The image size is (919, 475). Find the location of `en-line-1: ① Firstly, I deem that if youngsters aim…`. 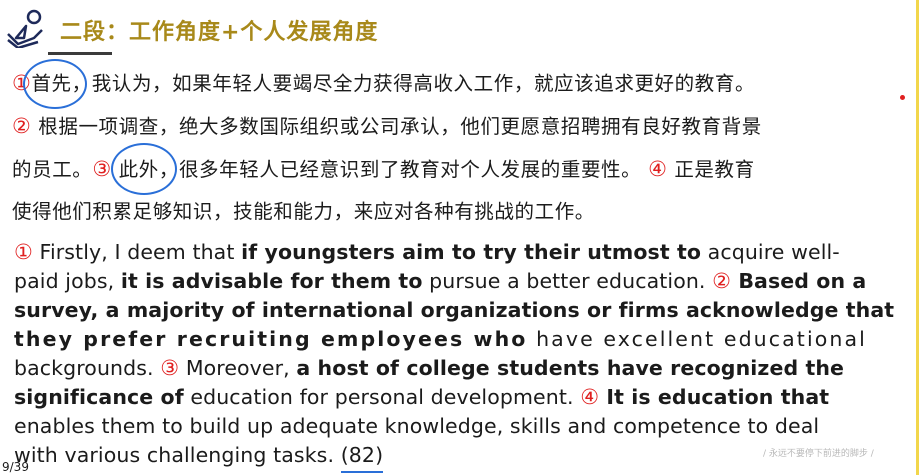

en-line-1: ① Firstly, I deem that if youngsters aim… is located at coordinates (427, 252).